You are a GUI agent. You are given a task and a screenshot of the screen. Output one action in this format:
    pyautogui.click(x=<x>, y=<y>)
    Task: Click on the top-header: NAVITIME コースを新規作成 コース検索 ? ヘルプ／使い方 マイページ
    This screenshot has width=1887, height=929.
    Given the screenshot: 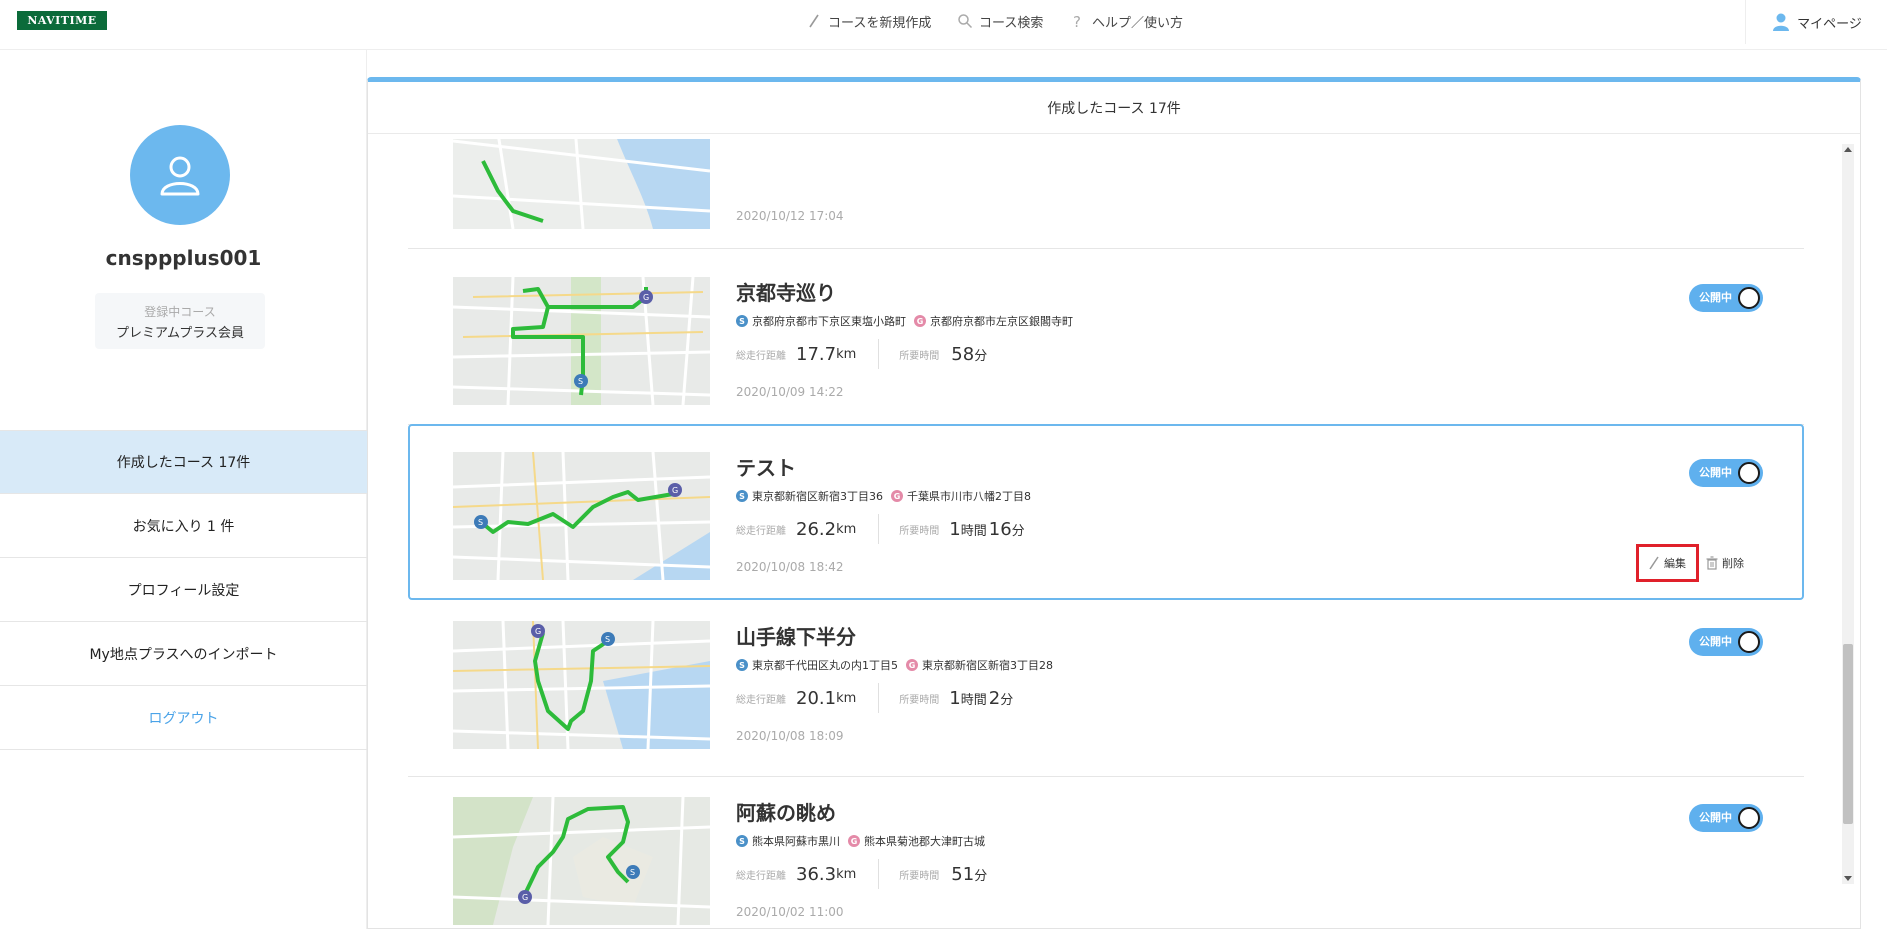 What is the action you would take?
    pyautogui.click(x=943, y=25)
    